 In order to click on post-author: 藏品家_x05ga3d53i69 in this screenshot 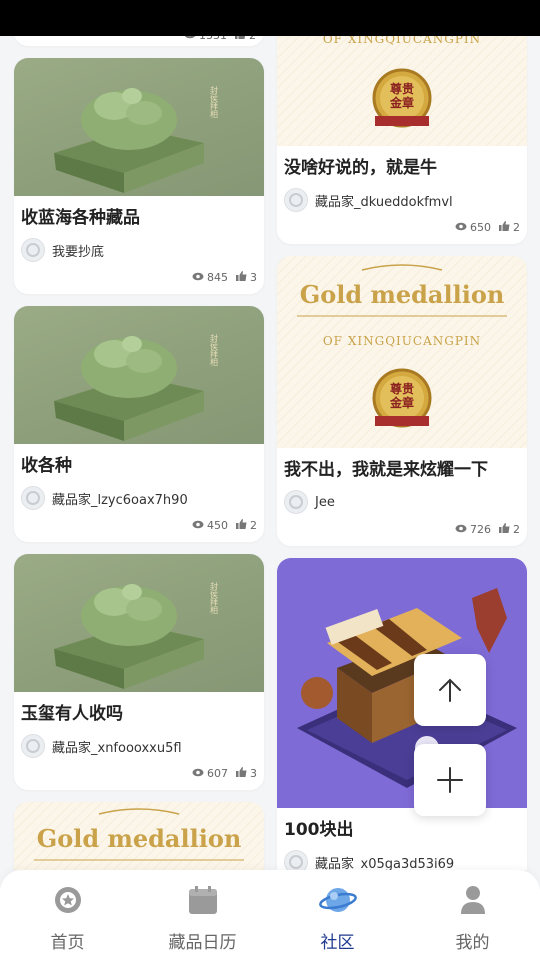, I will do `click(402, 860)`.